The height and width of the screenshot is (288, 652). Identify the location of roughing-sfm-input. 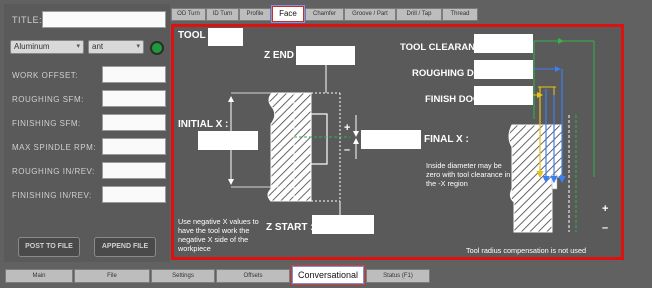
(134, 98).